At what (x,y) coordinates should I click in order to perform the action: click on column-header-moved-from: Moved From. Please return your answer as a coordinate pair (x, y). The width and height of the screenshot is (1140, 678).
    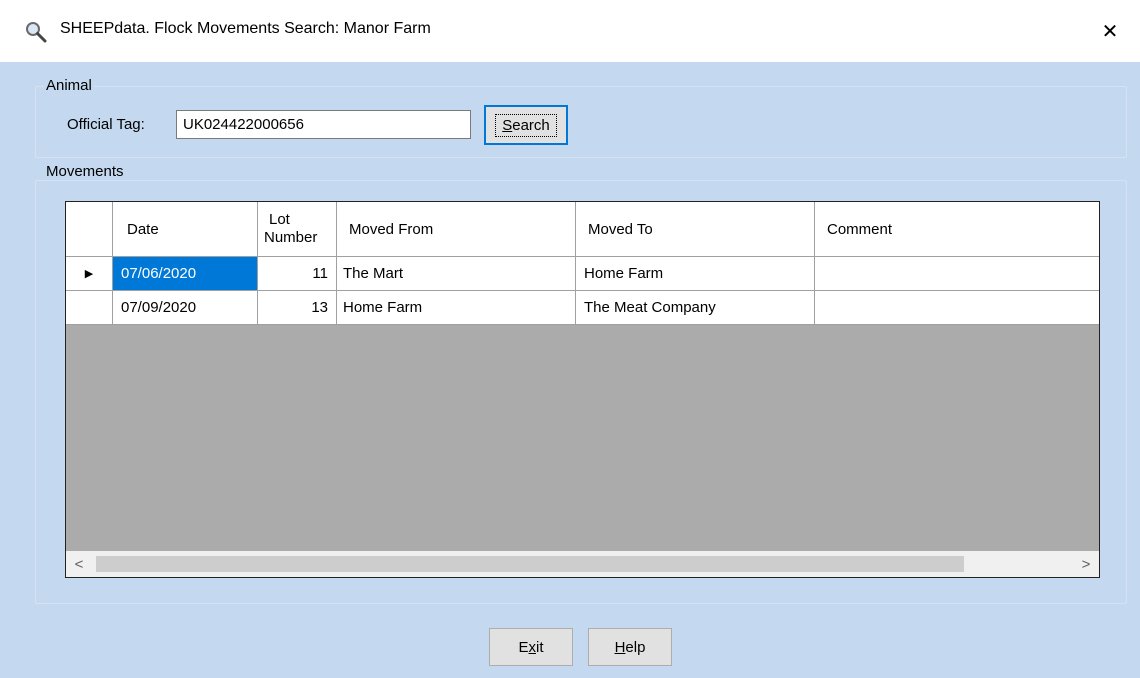
    Looking at the image, I should click on (456, 229).